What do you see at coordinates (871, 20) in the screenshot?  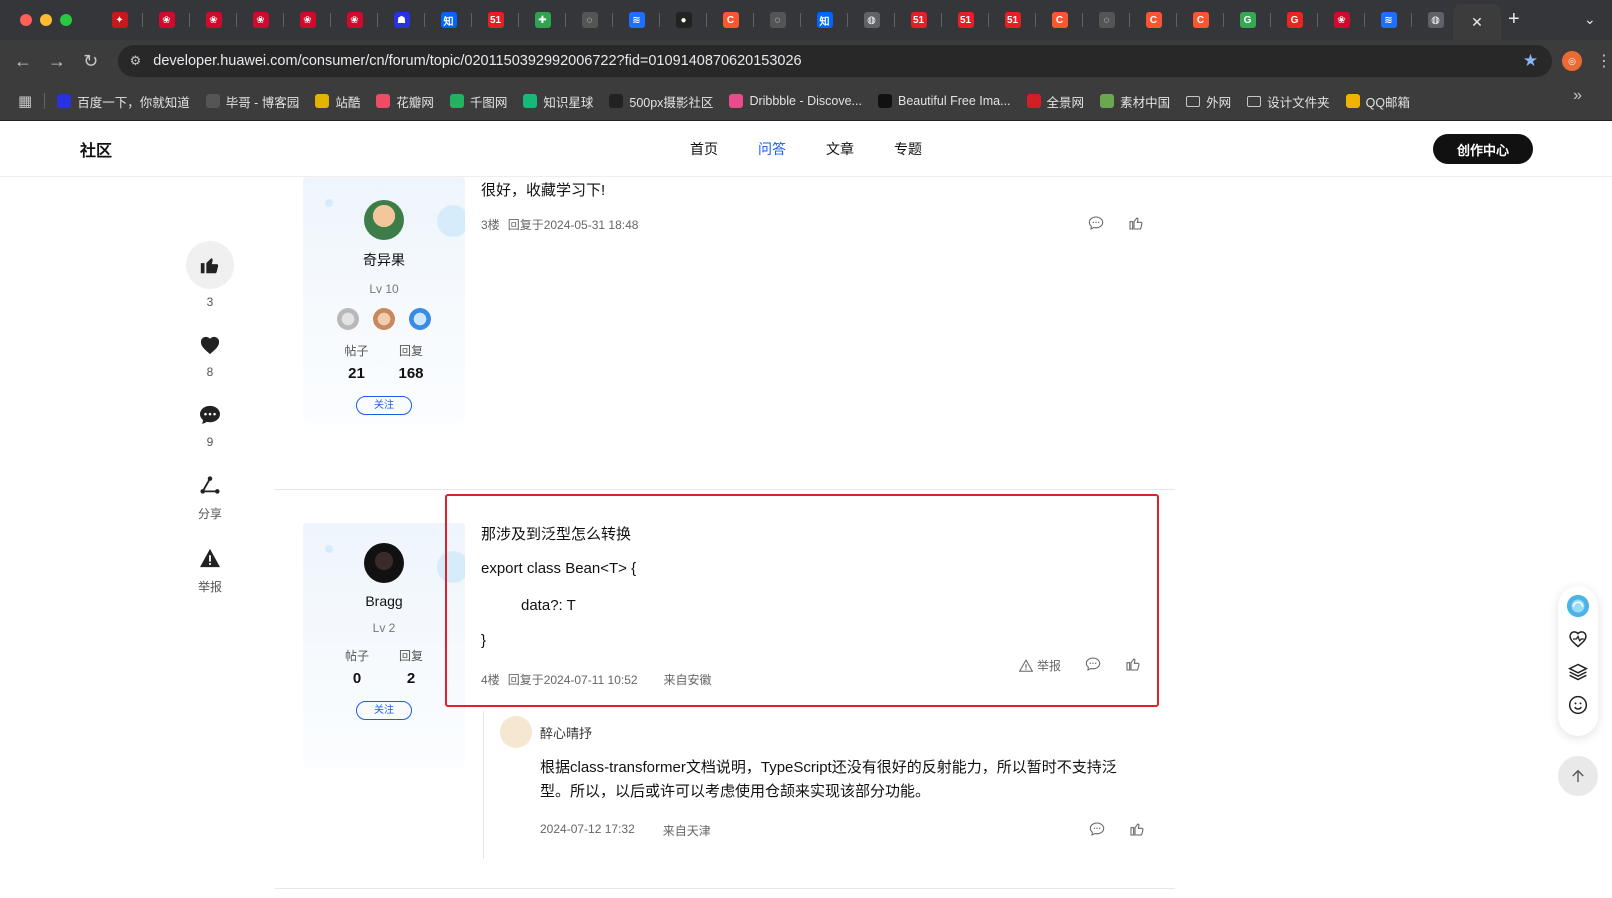 I see `tab-17: ◍` at bounding box center [871, 20].